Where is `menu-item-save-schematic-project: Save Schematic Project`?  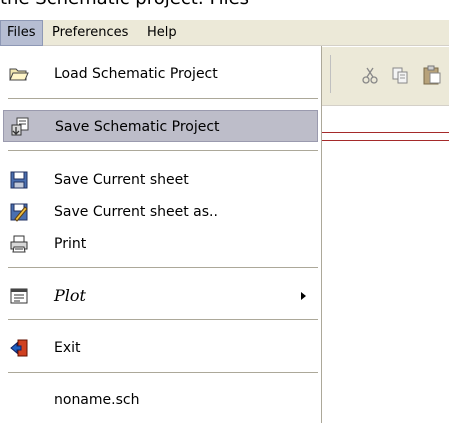 menu-item-save-schematic-project: Save Schematic Project is located at coordinates (160, 126).